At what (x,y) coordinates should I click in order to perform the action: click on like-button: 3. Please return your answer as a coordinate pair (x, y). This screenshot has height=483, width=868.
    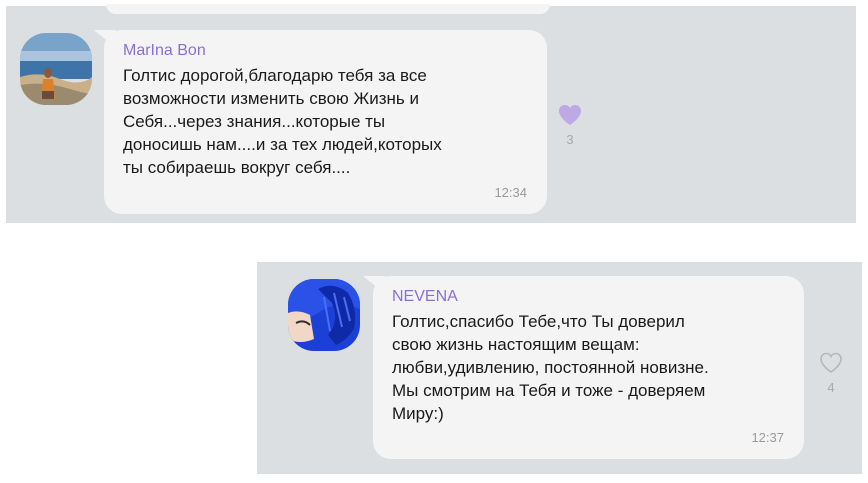
    Looking at the image, I should click on (570, 125).